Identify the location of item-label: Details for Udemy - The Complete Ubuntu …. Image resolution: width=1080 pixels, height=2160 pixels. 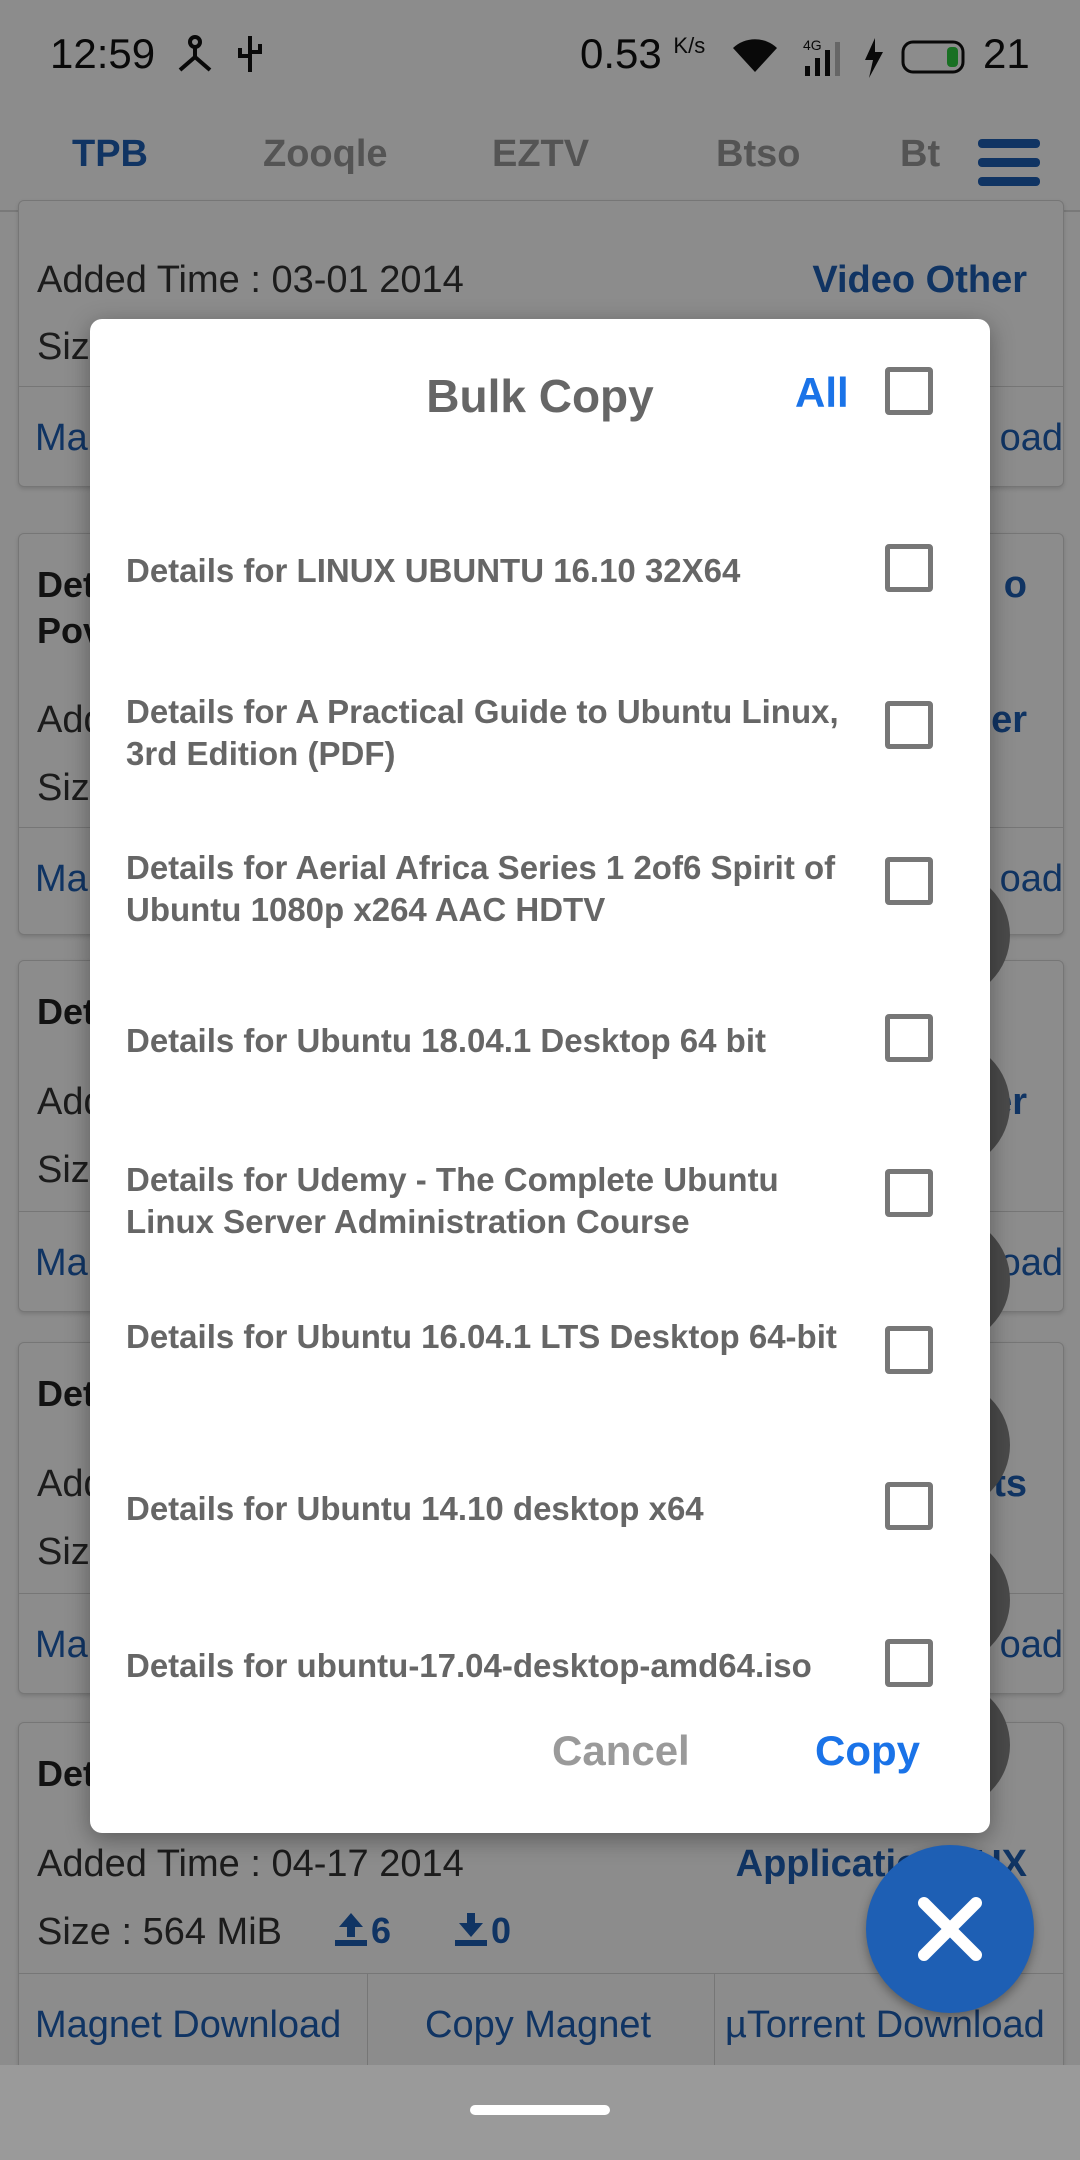
(452, 1200).